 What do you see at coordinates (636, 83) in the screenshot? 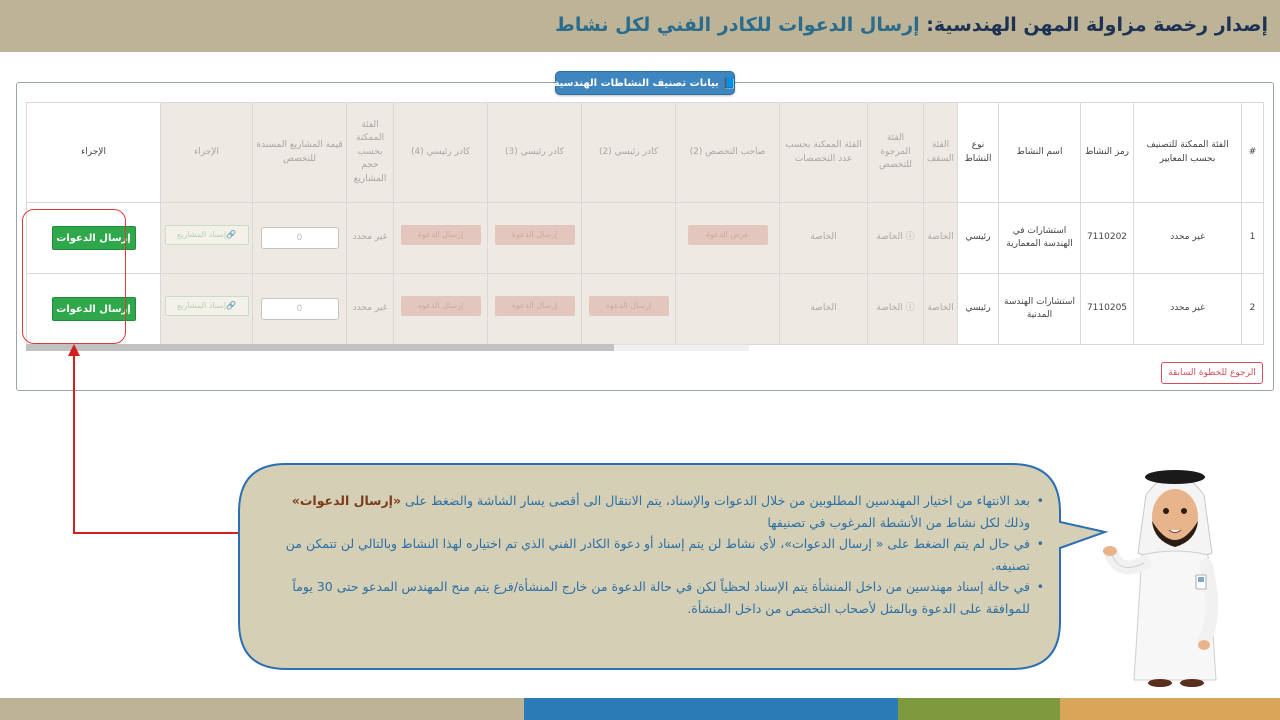
I see `panel-legend-label: بيانات تصنيف النشاطات الهندسية` at bounding box center [636, 83].